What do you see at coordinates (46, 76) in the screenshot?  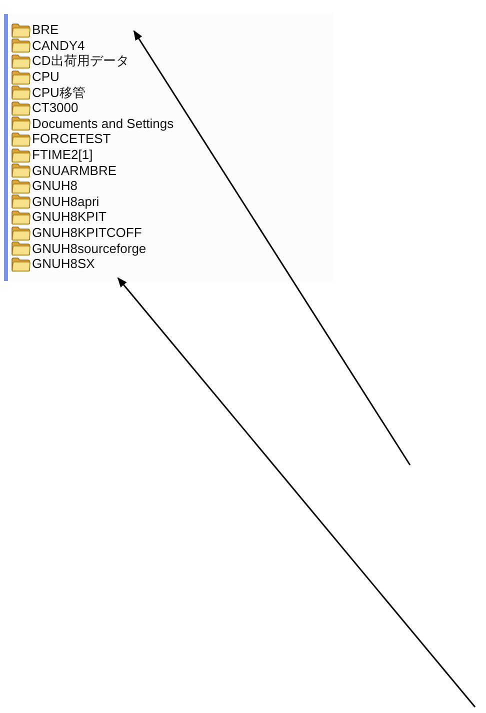 I see `folder-name: CPU` at bounding box center [46, 76].